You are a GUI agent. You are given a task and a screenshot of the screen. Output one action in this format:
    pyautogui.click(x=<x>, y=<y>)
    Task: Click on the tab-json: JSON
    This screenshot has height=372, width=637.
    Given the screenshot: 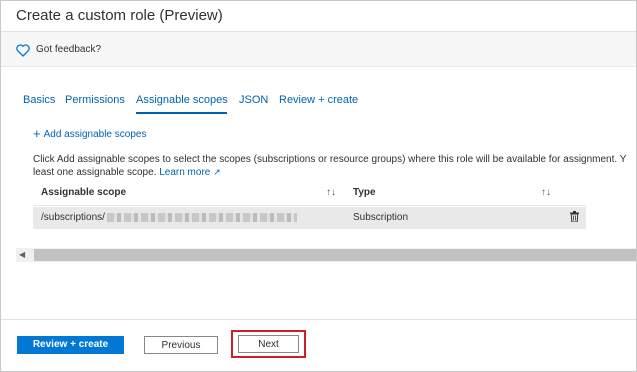 What is the action you would take?
    pyautogui.click(x=253, y=100)
    